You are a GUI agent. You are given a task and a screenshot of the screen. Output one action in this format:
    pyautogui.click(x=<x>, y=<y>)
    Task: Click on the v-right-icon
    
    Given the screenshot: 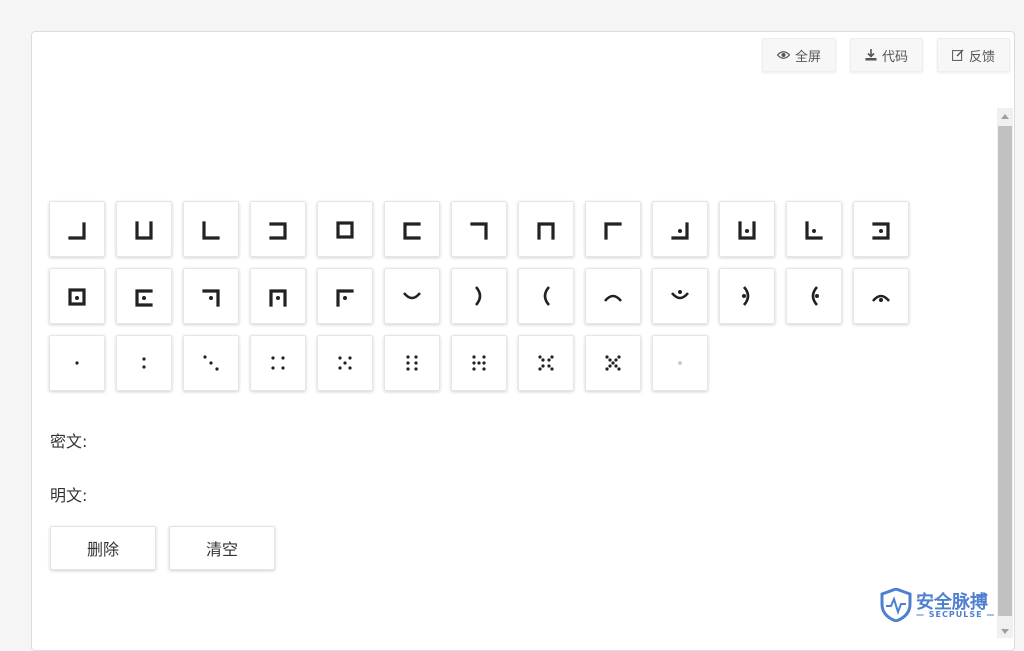 What is the action you would take?
    pyautogui.click(x=478, y=296)
    